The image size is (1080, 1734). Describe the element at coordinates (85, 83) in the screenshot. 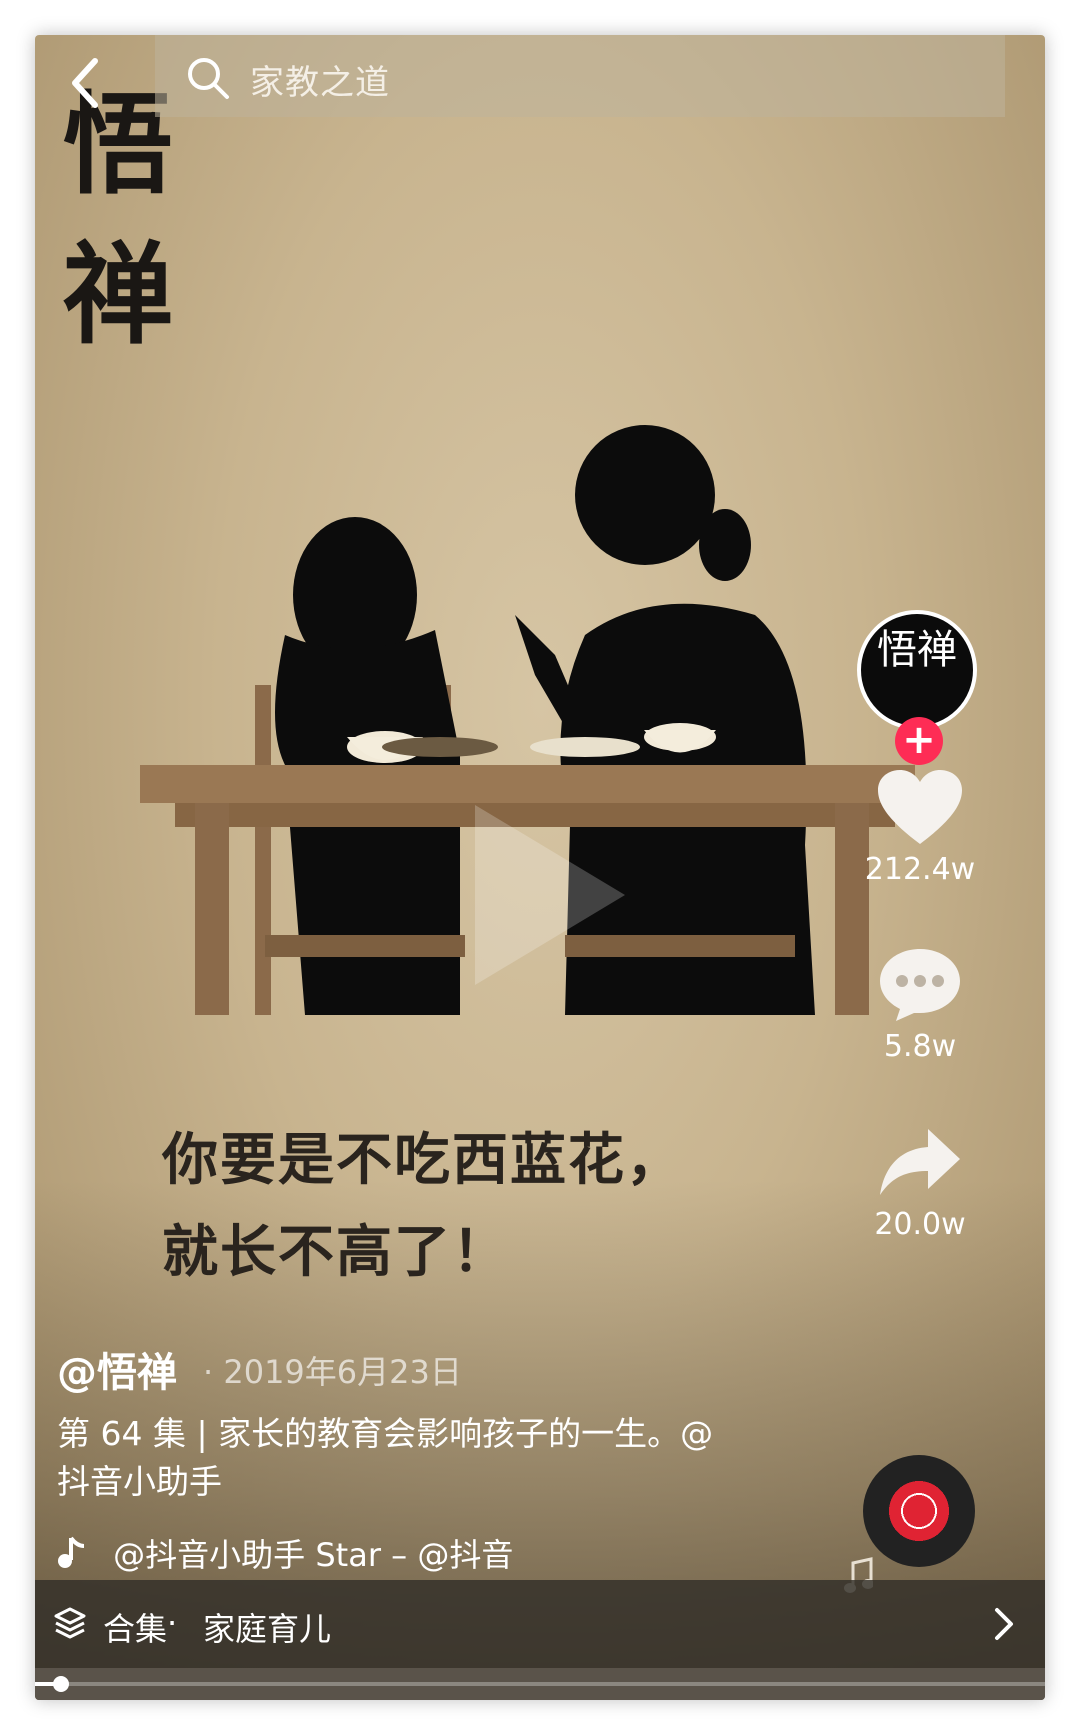

I see `back-icon` at that location.